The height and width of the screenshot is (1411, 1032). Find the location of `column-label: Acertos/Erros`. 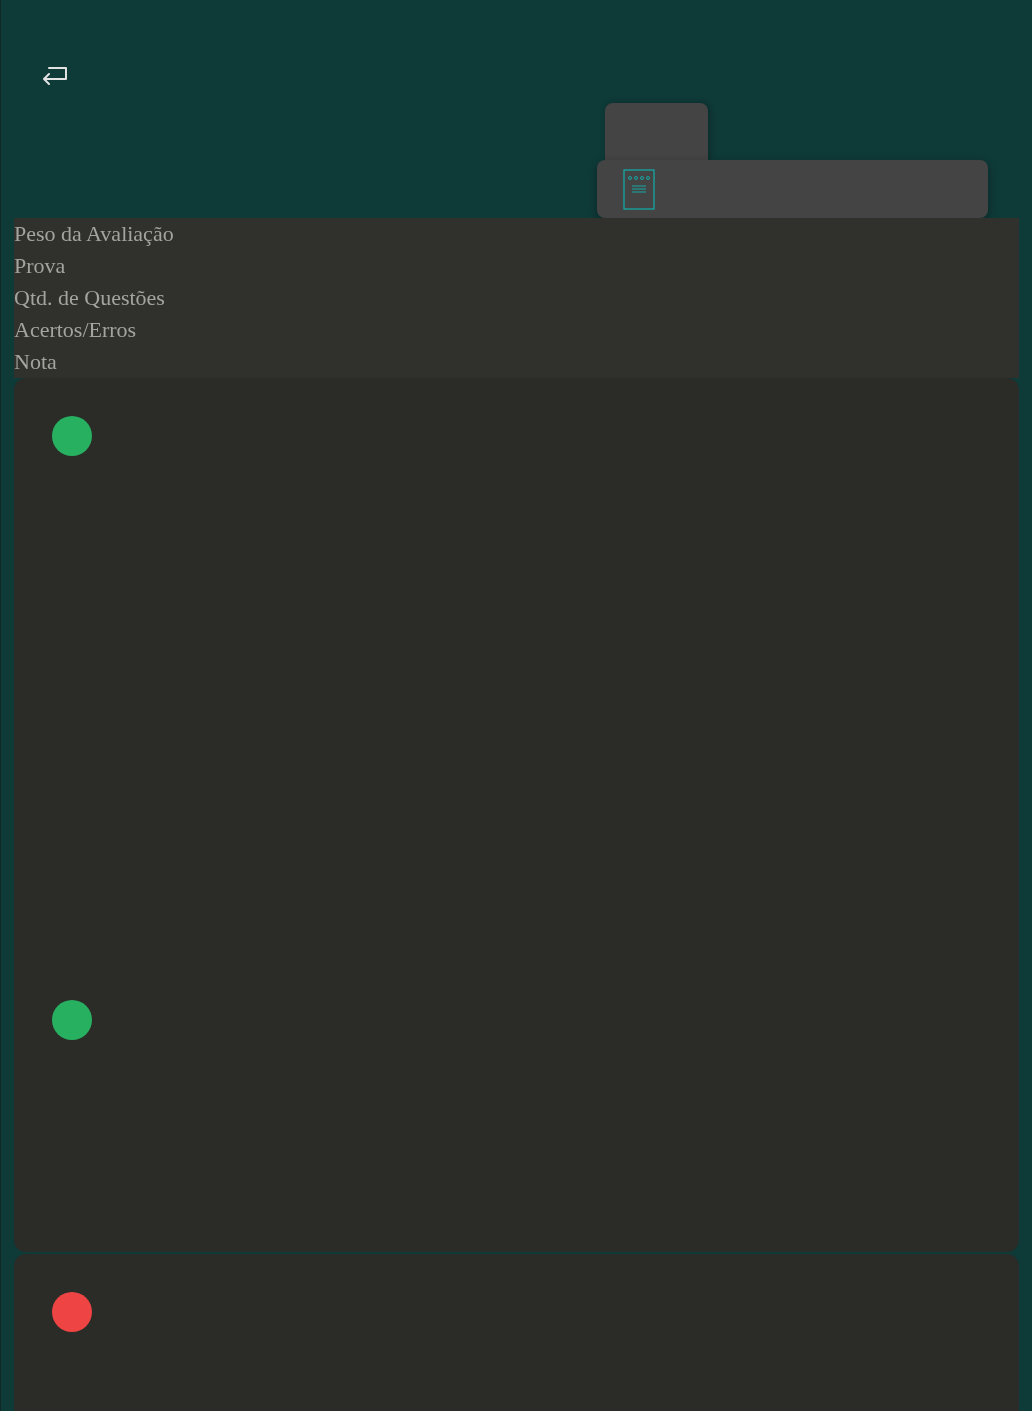

column-label: Acertos/Erros is located at coordinates (75, 330).